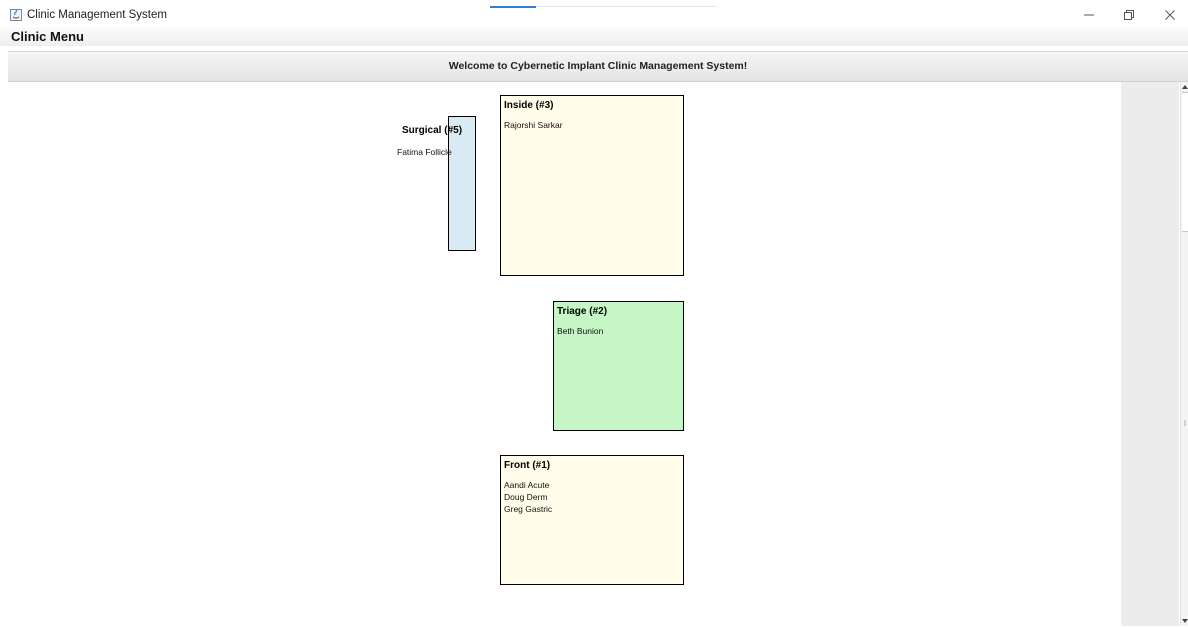  Describe the element at coordinates (594, 14) in the screenshot. I see `title-bar: Clinic Management System` at that location.